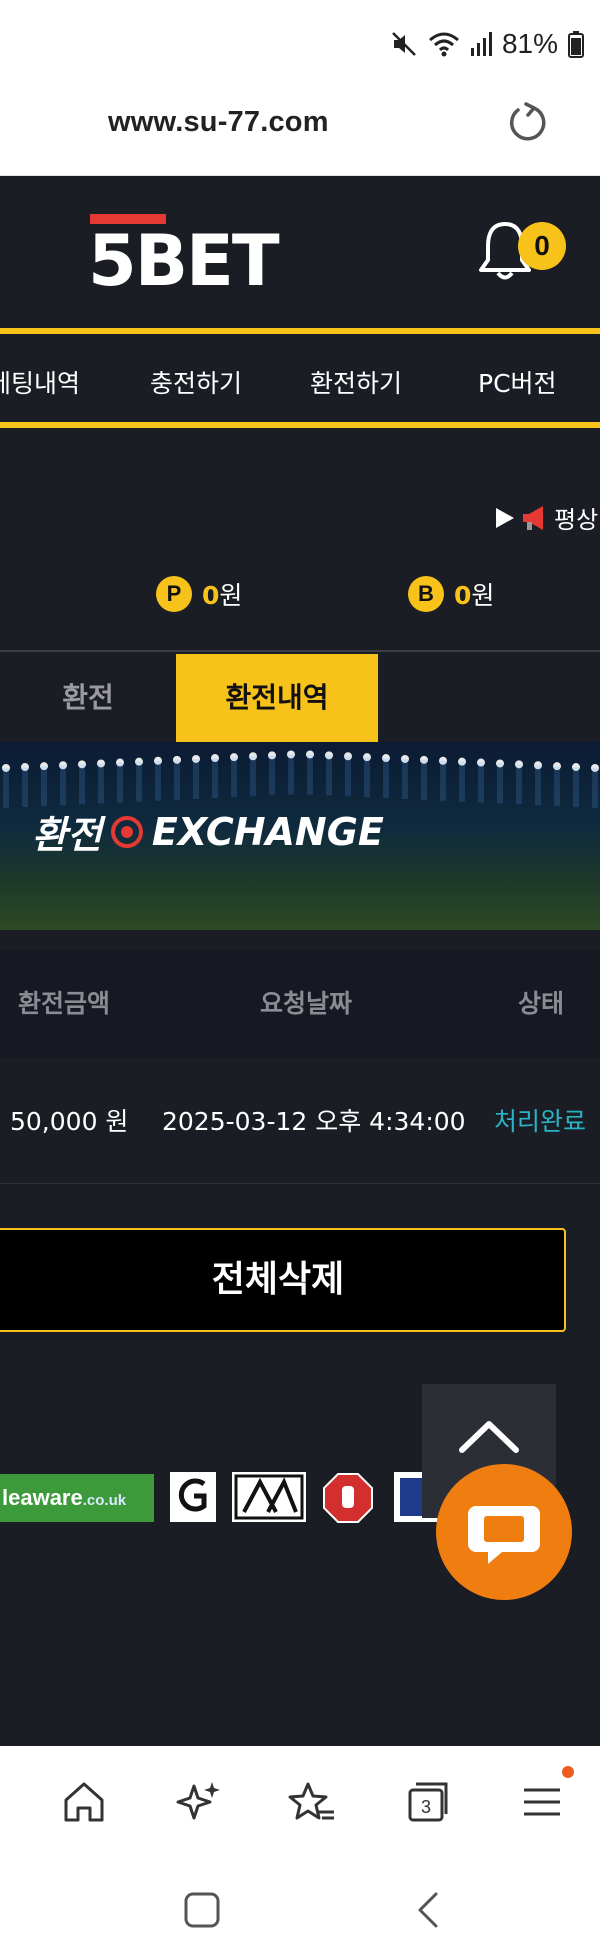 Image resolution: width=600 pixels, height=1958 pixels. What do you see at coordinates (426, 594) in the screenshot?
I see `bonus-icon: B` at bounding box center [426, 594].